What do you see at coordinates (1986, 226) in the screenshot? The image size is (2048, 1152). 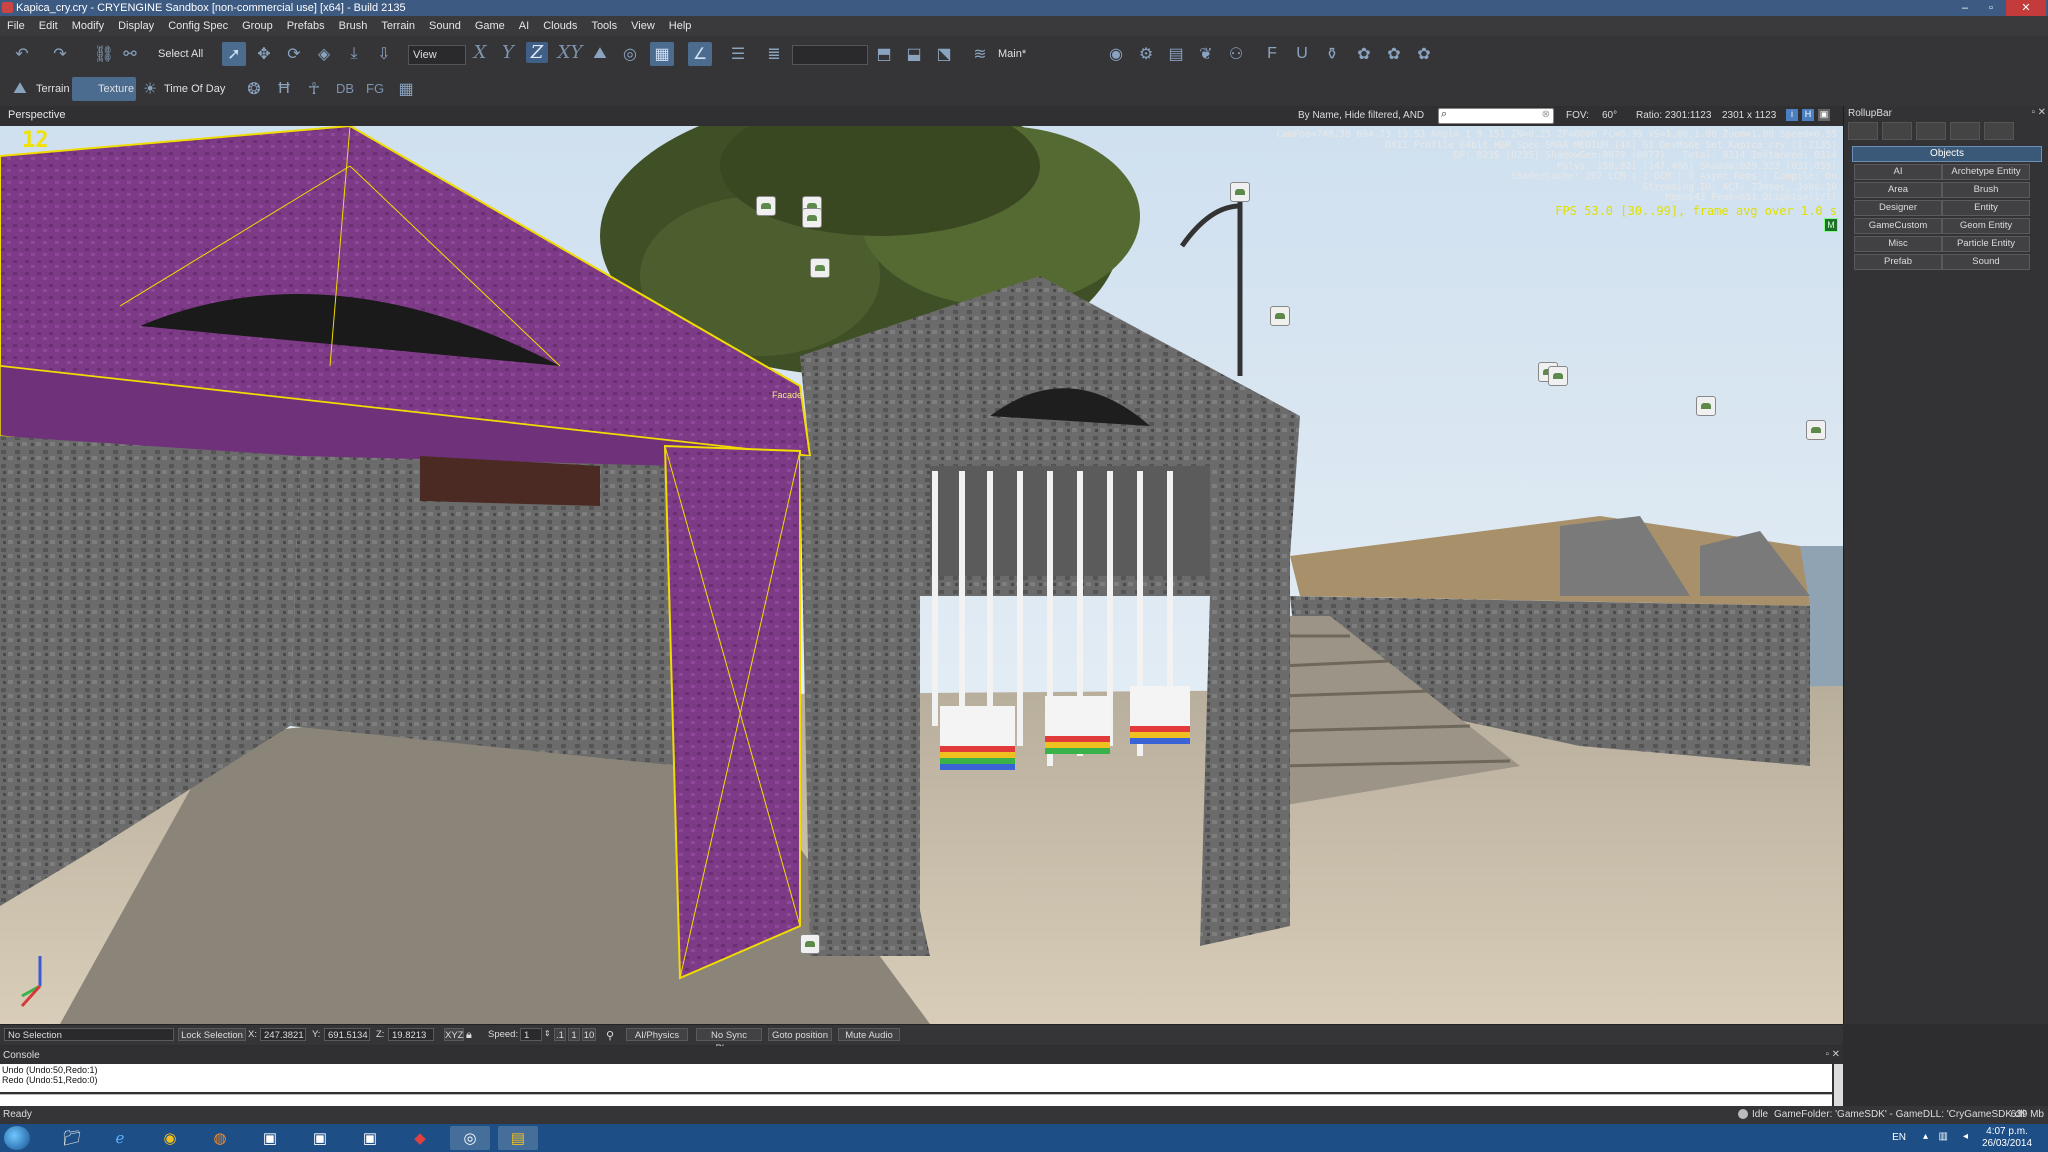 I see `object-geom-entity-button: Geom Entity` at bounding box center [1986, 226].